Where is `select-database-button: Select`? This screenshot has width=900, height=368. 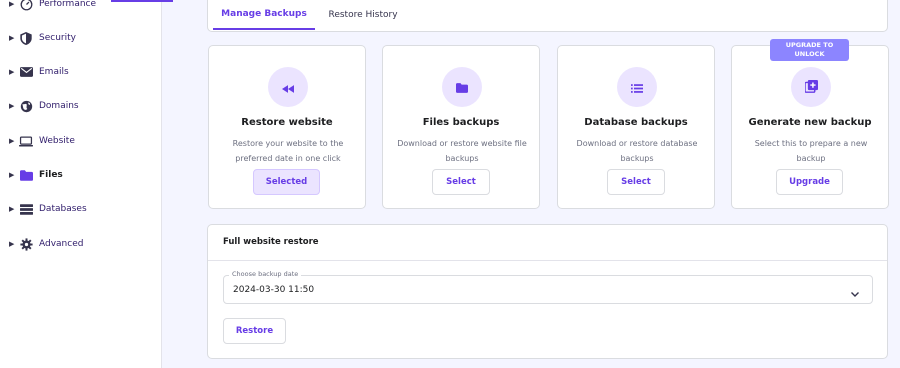
select-database-button: Select is located at coordinates (636, 182).